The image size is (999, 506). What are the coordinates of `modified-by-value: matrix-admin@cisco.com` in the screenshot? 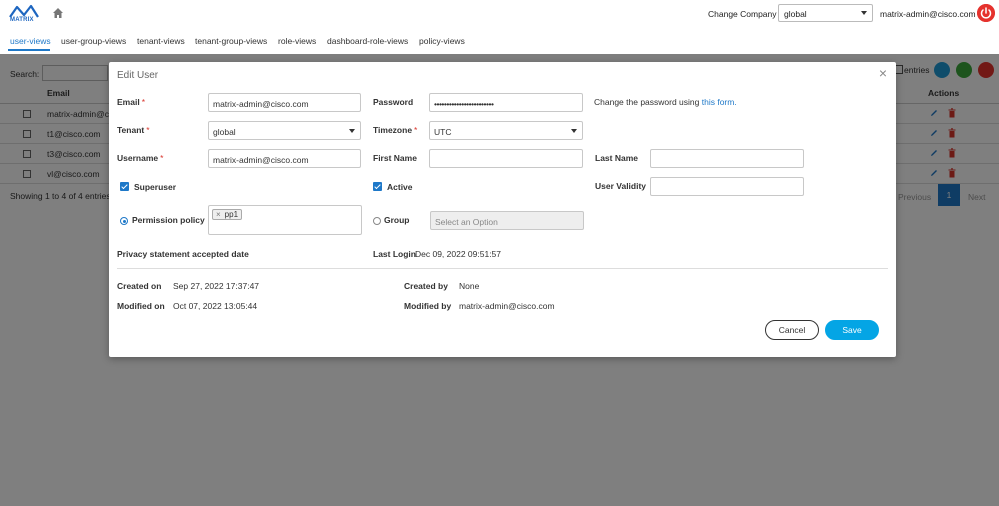 It's located at (507, 306).